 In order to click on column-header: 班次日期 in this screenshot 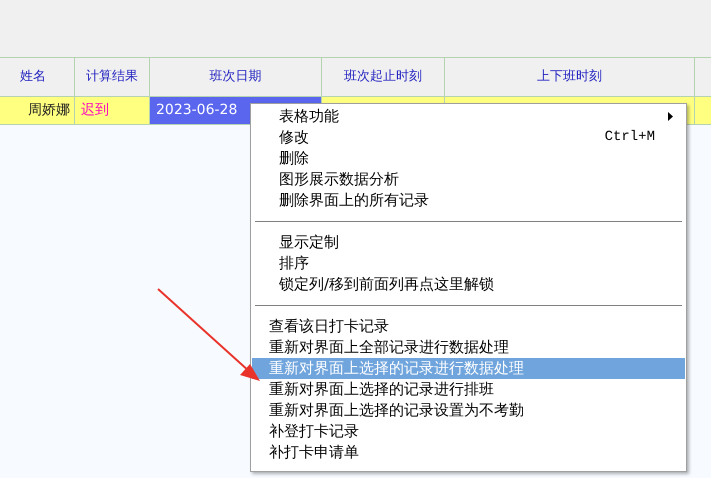, I will do `click(236, 77)`.